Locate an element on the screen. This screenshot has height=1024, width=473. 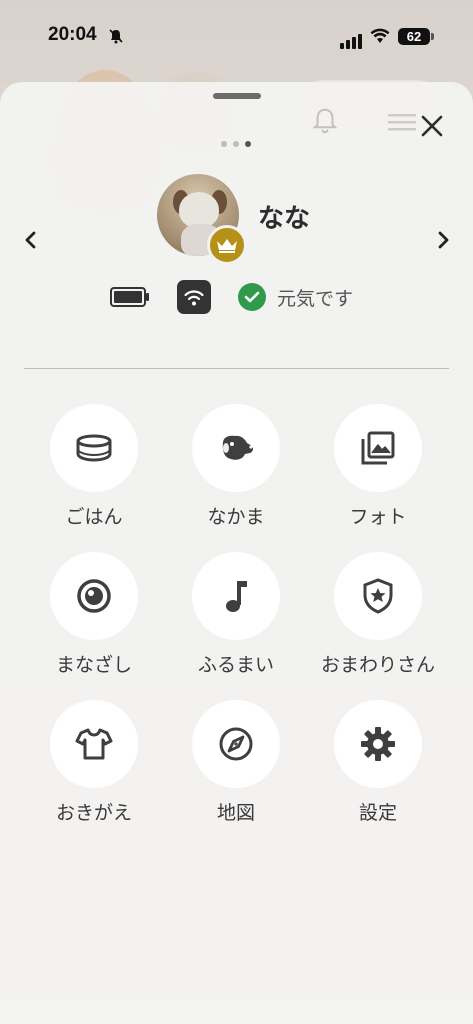
menu-item-food: ごはん is located at coordinates (94, 466).